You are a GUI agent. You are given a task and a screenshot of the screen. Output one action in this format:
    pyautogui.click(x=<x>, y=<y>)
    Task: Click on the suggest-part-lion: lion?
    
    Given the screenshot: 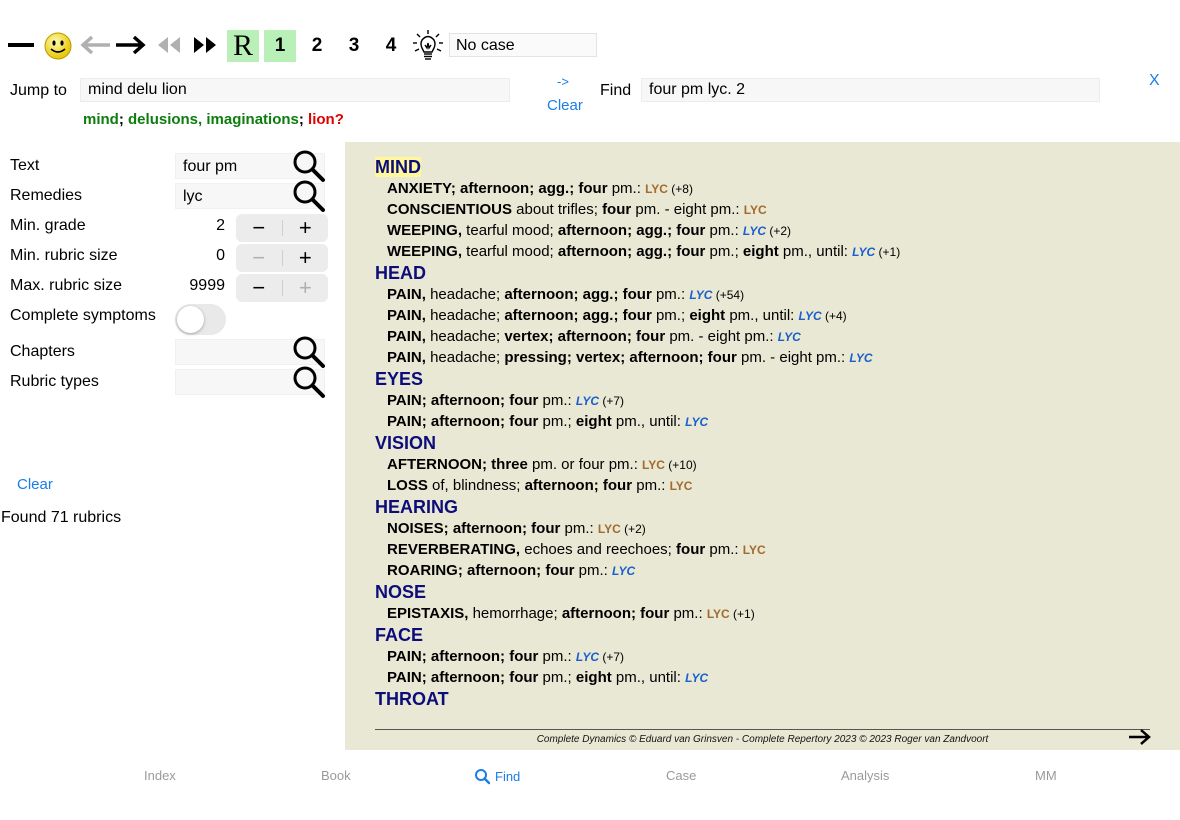 What is the action you would take?
    pyautogui.click(x=326, y=119)
    